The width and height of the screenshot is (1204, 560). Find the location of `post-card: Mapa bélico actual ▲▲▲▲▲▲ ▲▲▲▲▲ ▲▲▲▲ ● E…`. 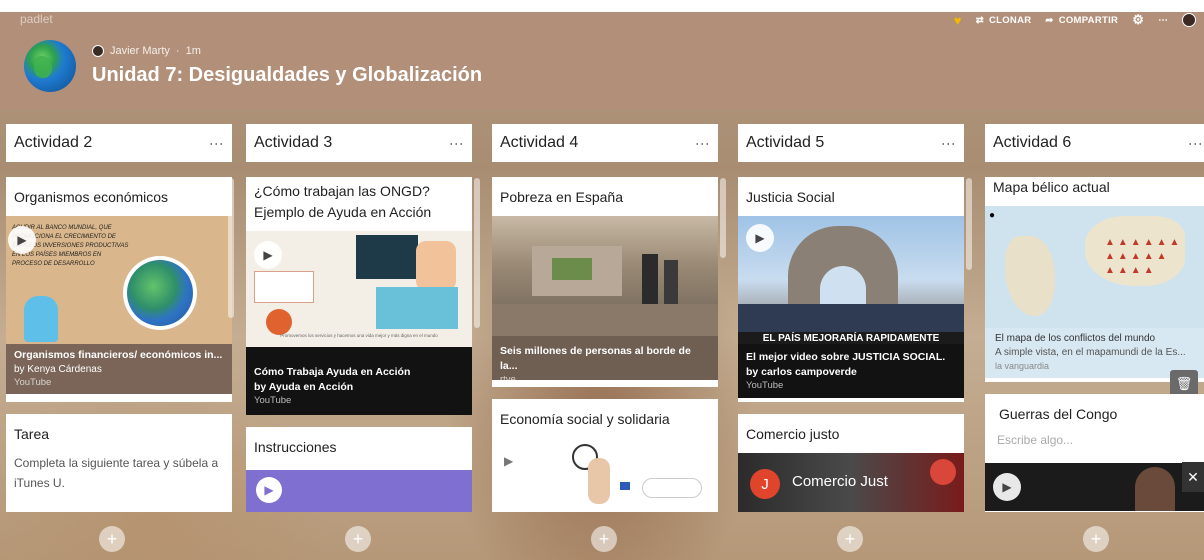

post-card: Mapa bélico actual ▲▲▲▲▲▲ ▲▲▲▲▲ ▲▲▲▲ ● E… is located at coordinates (1094, 279).